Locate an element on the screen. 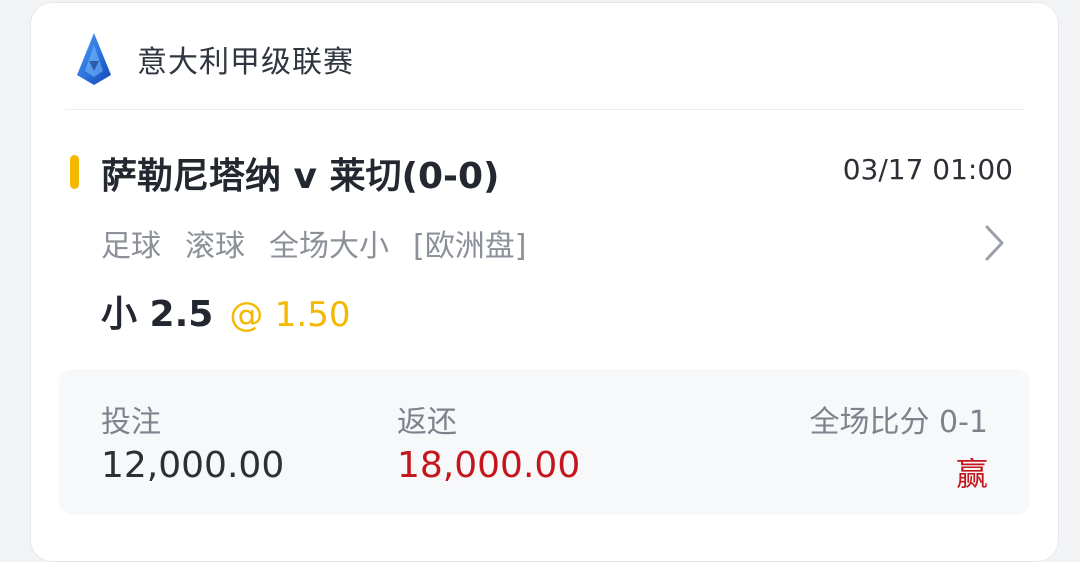 This screenshot has height=562, width=1080. bet-type-info: 足球 滚球 全场大小 [欧洲盘] is located at coordinates (325, 243).